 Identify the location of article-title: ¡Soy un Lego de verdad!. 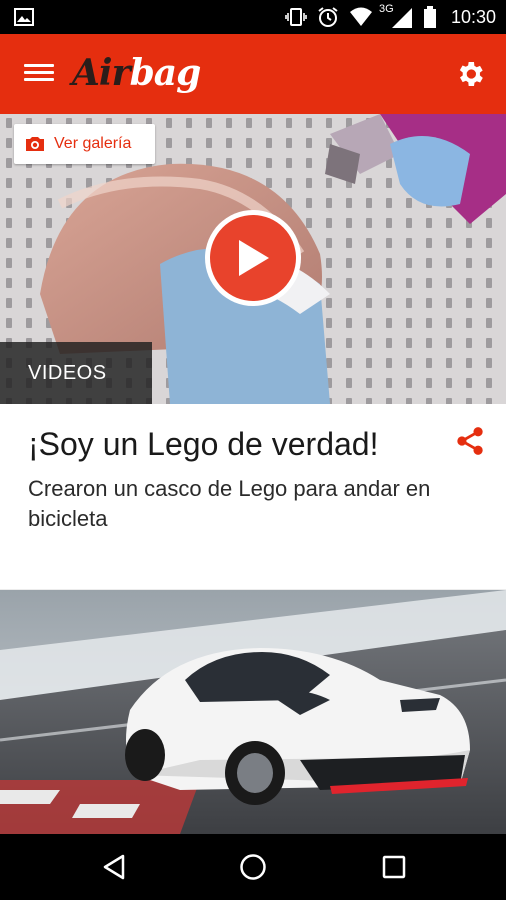
(228, 444).